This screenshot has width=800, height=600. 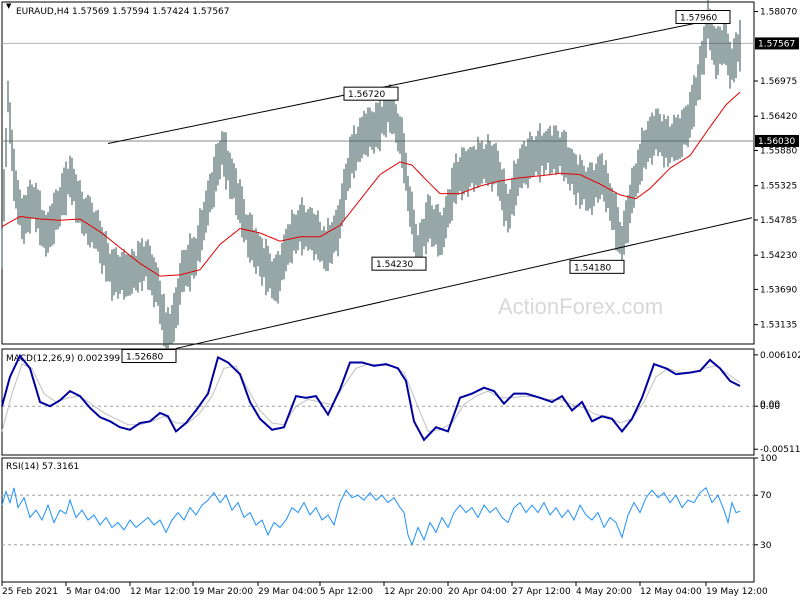 What do you see at coordinates (413, 592) in the screenshot?
I see `x-tick-label: 12 Apr 20:00` at bounding box center [413, 592].